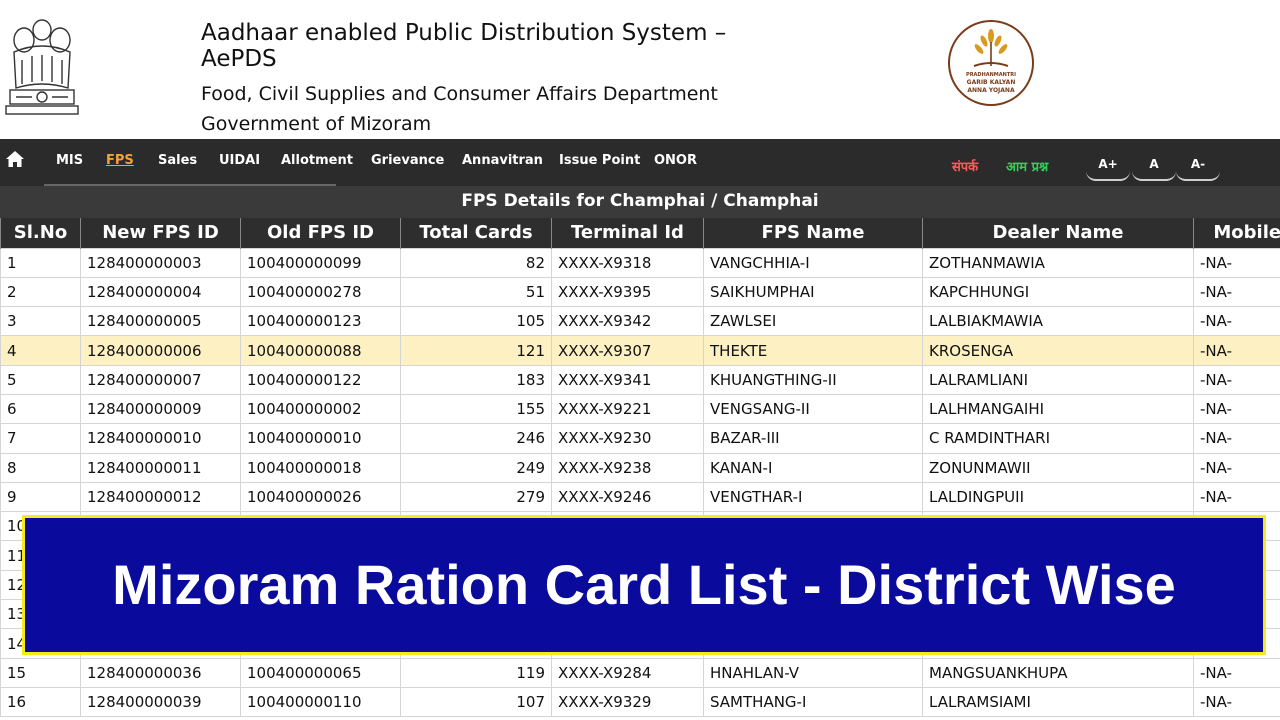  Describe the element at coordinates (320, 702) in the screenshot. I see `table-cell: 100400000110` at that location.